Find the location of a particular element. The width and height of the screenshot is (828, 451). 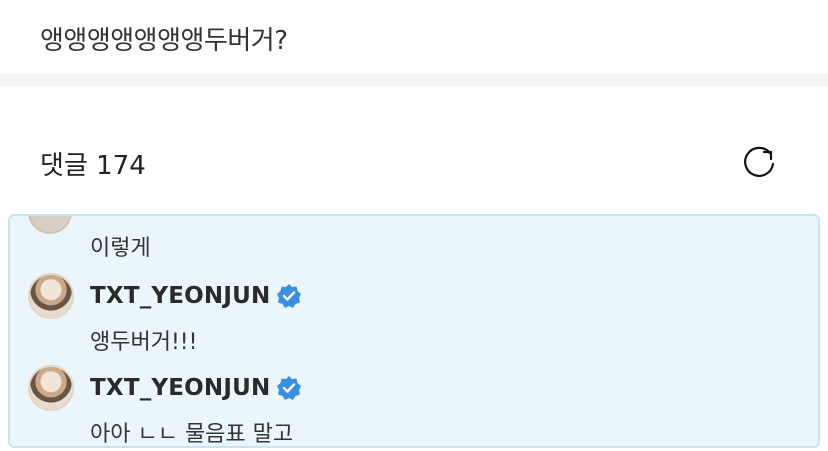

comment-text: 앵두버거!!! is located at coordinates (144, 342).